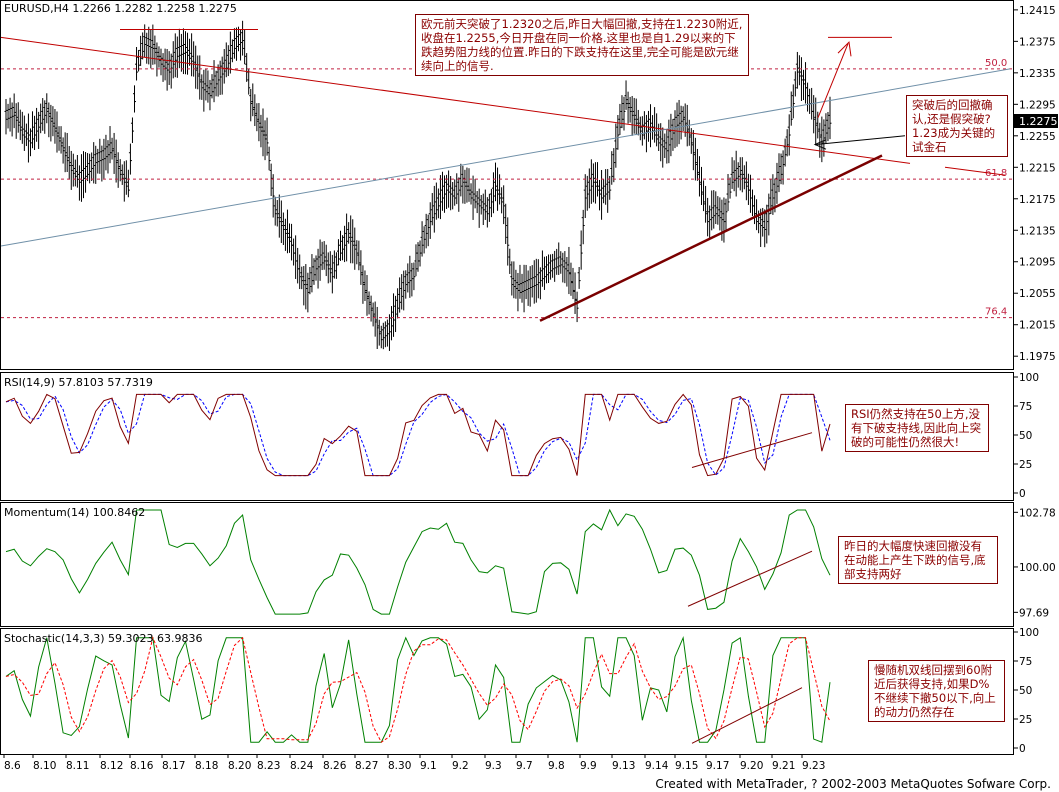  What do you see at coordinates (996, 312) in the screenshot?
I see `fib-label: 76.4` at bounding box center [996, 312].